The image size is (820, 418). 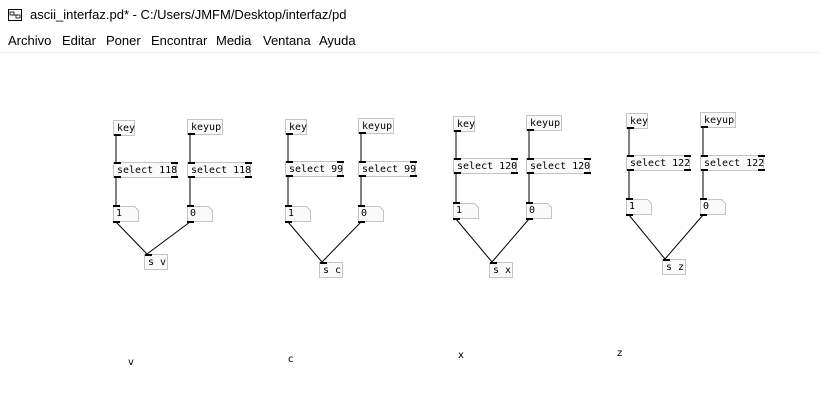 I want to click on menu-ventana: Ventana, so click(x=287, y=40).